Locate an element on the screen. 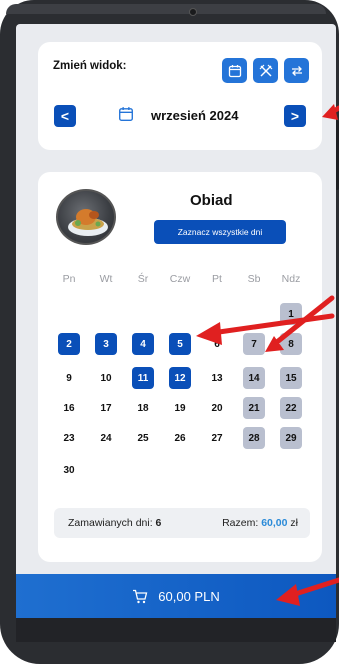  day-cell-30: 30 is located at coordinates (69, 470).